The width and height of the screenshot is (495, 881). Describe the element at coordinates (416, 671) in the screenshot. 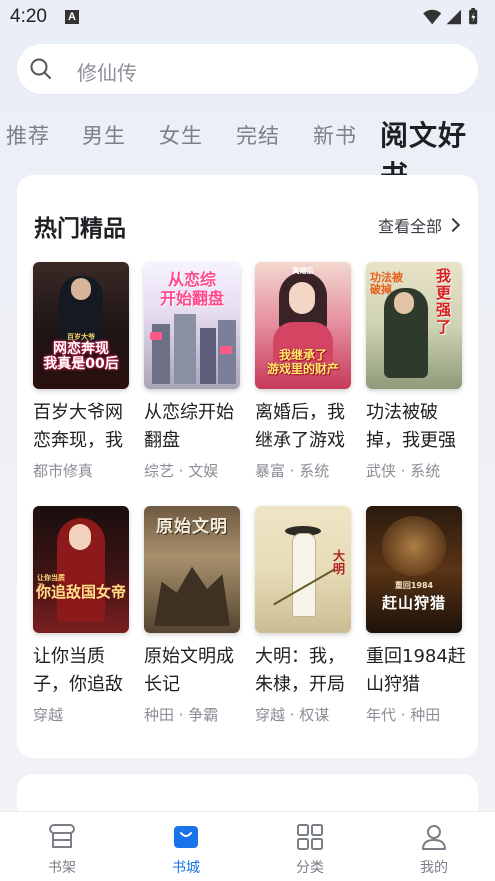

I see `book-title: 重回1984赶山狩猎` at that location.